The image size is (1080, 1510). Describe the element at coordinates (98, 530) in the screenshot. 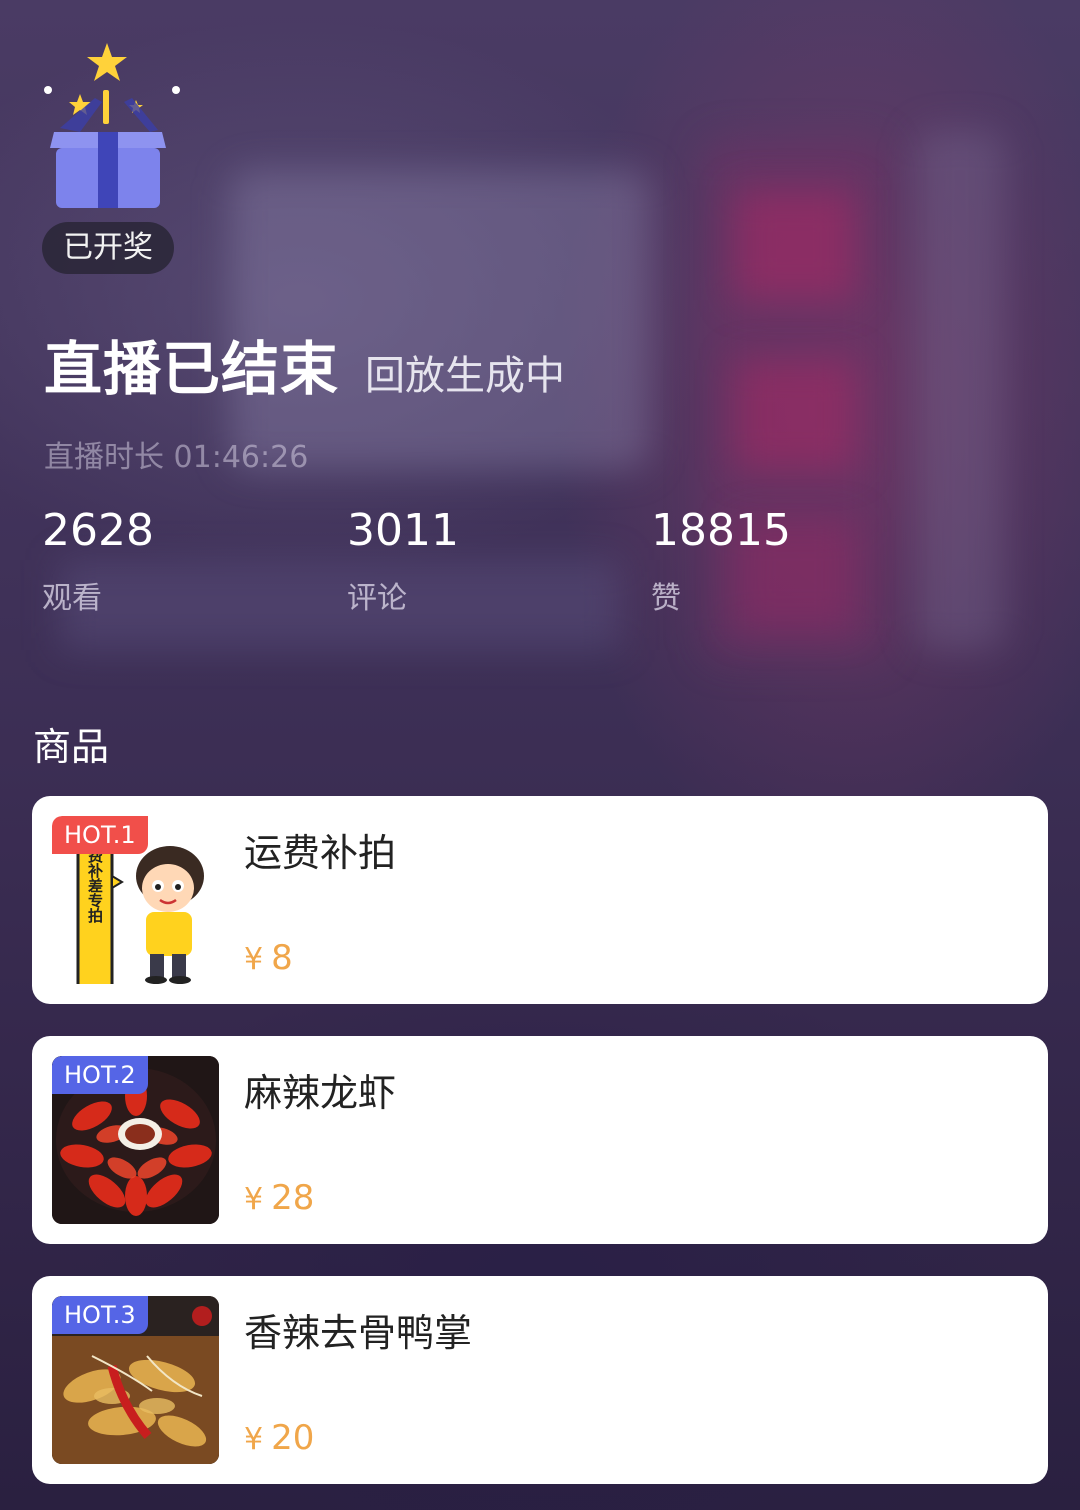

I see `stat-value: 2628` at that location.